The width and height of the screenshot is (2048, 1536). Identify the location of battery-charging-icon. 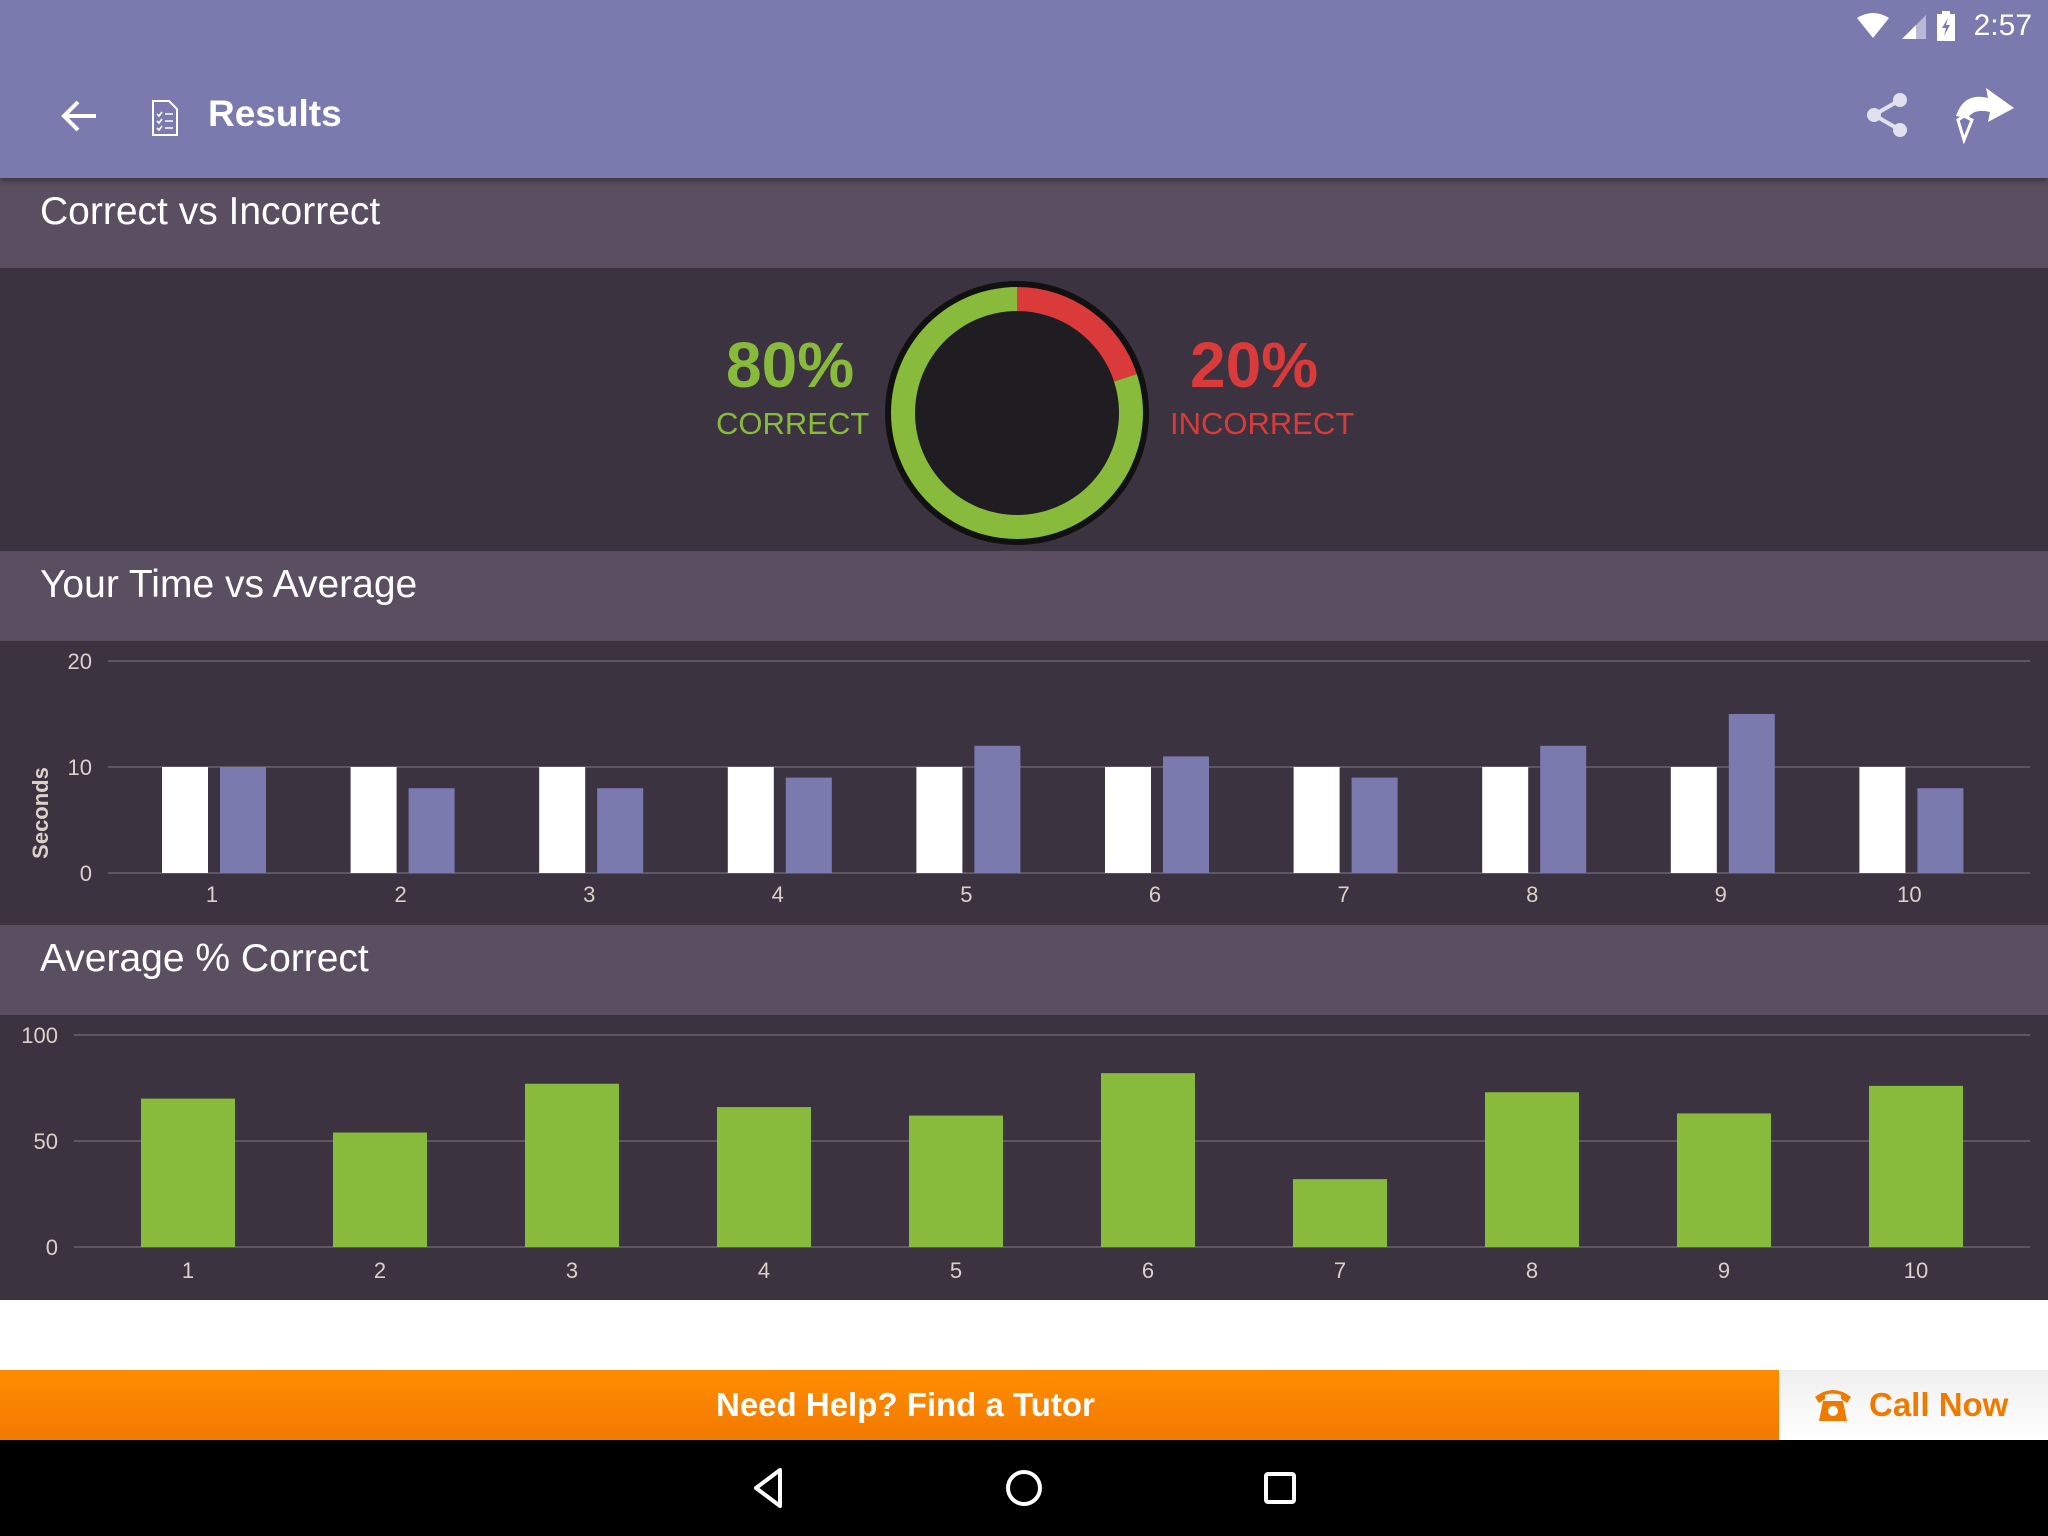
(1945, 26).